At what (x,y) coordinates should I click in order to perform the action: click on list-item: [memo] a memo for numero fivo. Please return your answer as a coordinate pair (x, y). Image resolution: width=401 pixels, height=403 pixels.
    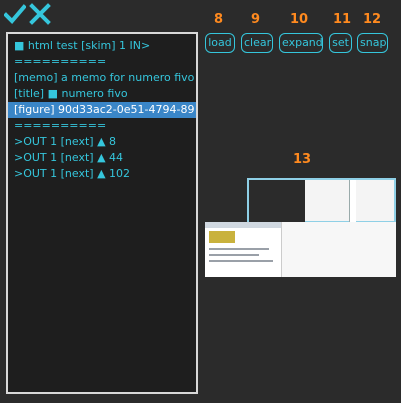
    Looking at the image, I should click on (102, 78).